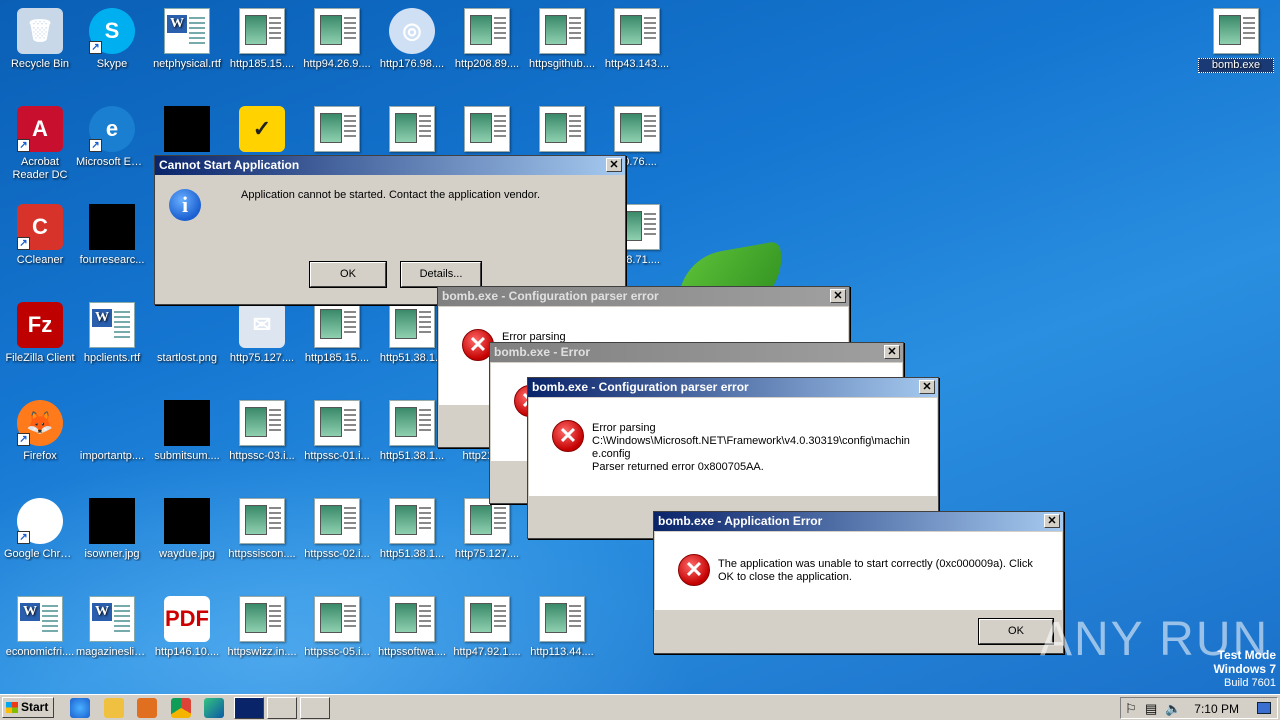 The width and height of the screenshot is (1280, 720). I want to click on desktop-icon: 🗑 Recycle Bin, so click(40, 39).